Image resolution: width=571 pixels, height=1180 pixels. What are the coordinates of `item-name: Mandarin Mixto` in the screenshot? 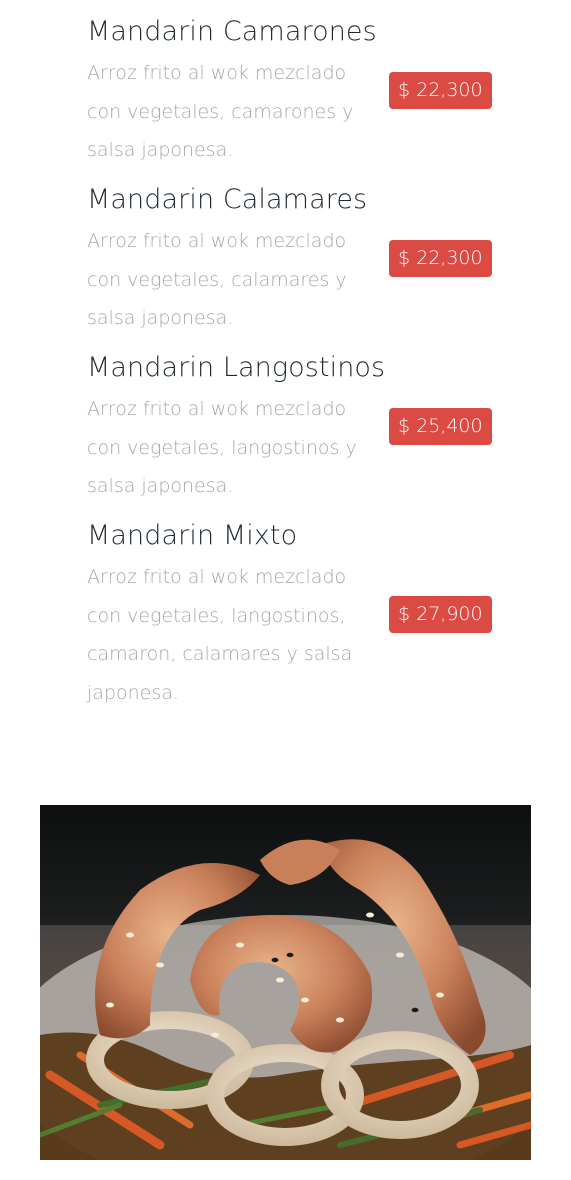 It's located at (192, 535).